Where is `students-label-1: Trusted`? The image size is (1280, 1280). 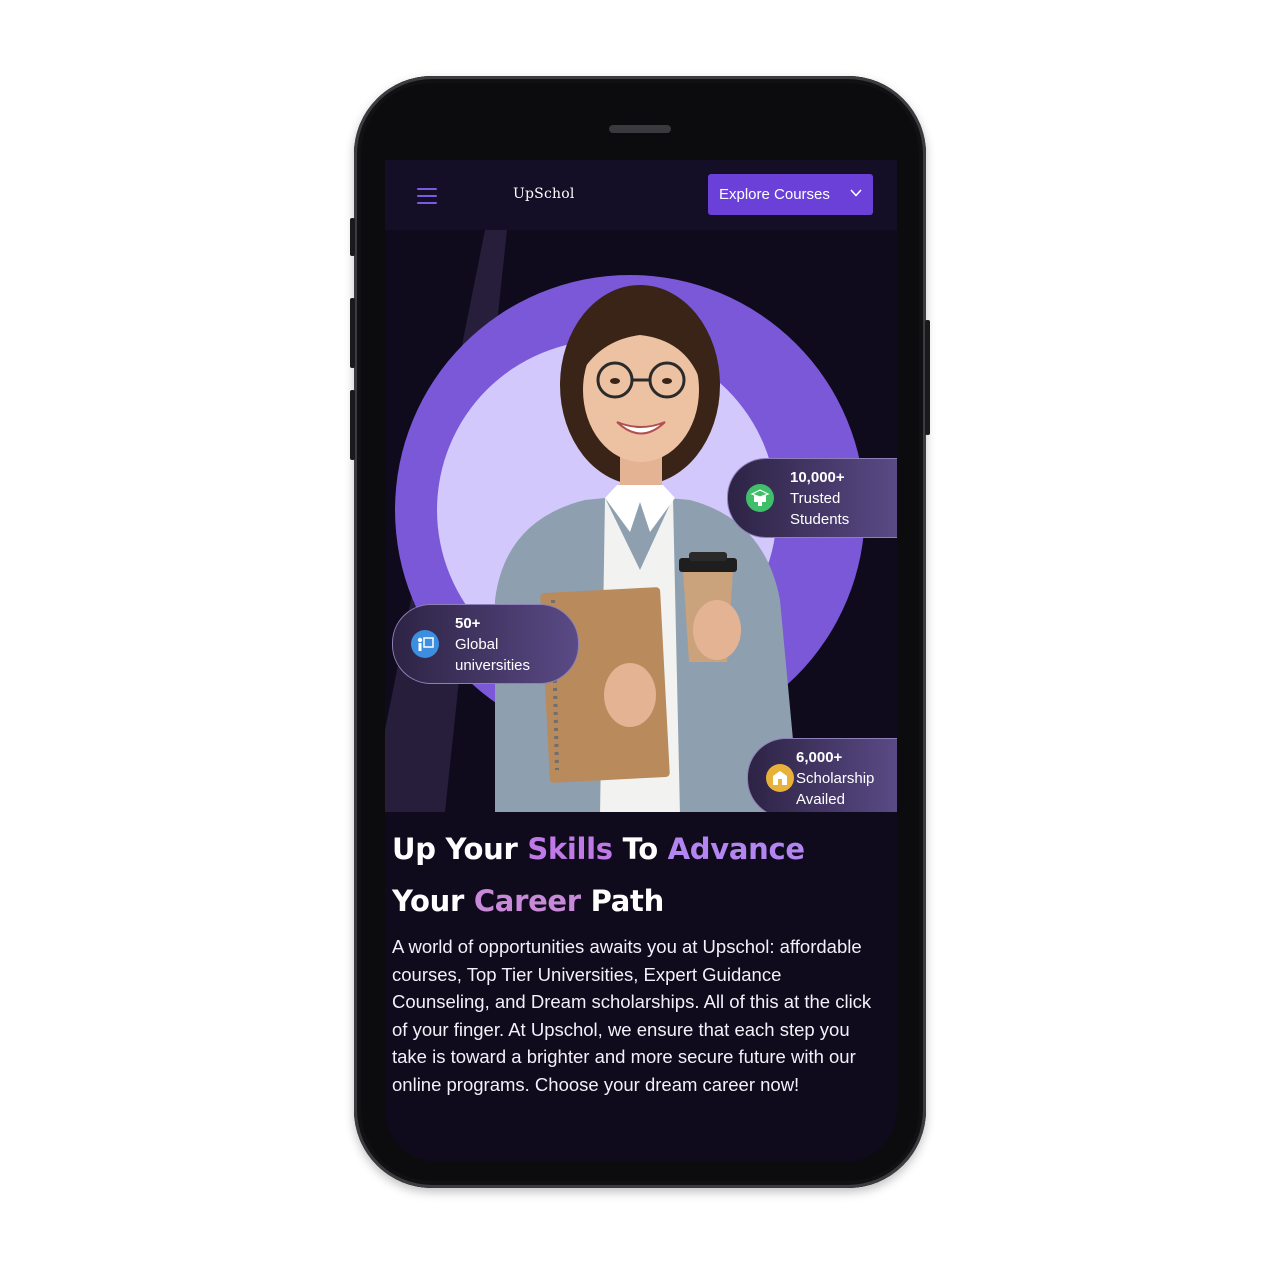
students-label-1: Trusted is located at coordinates (815, 498).